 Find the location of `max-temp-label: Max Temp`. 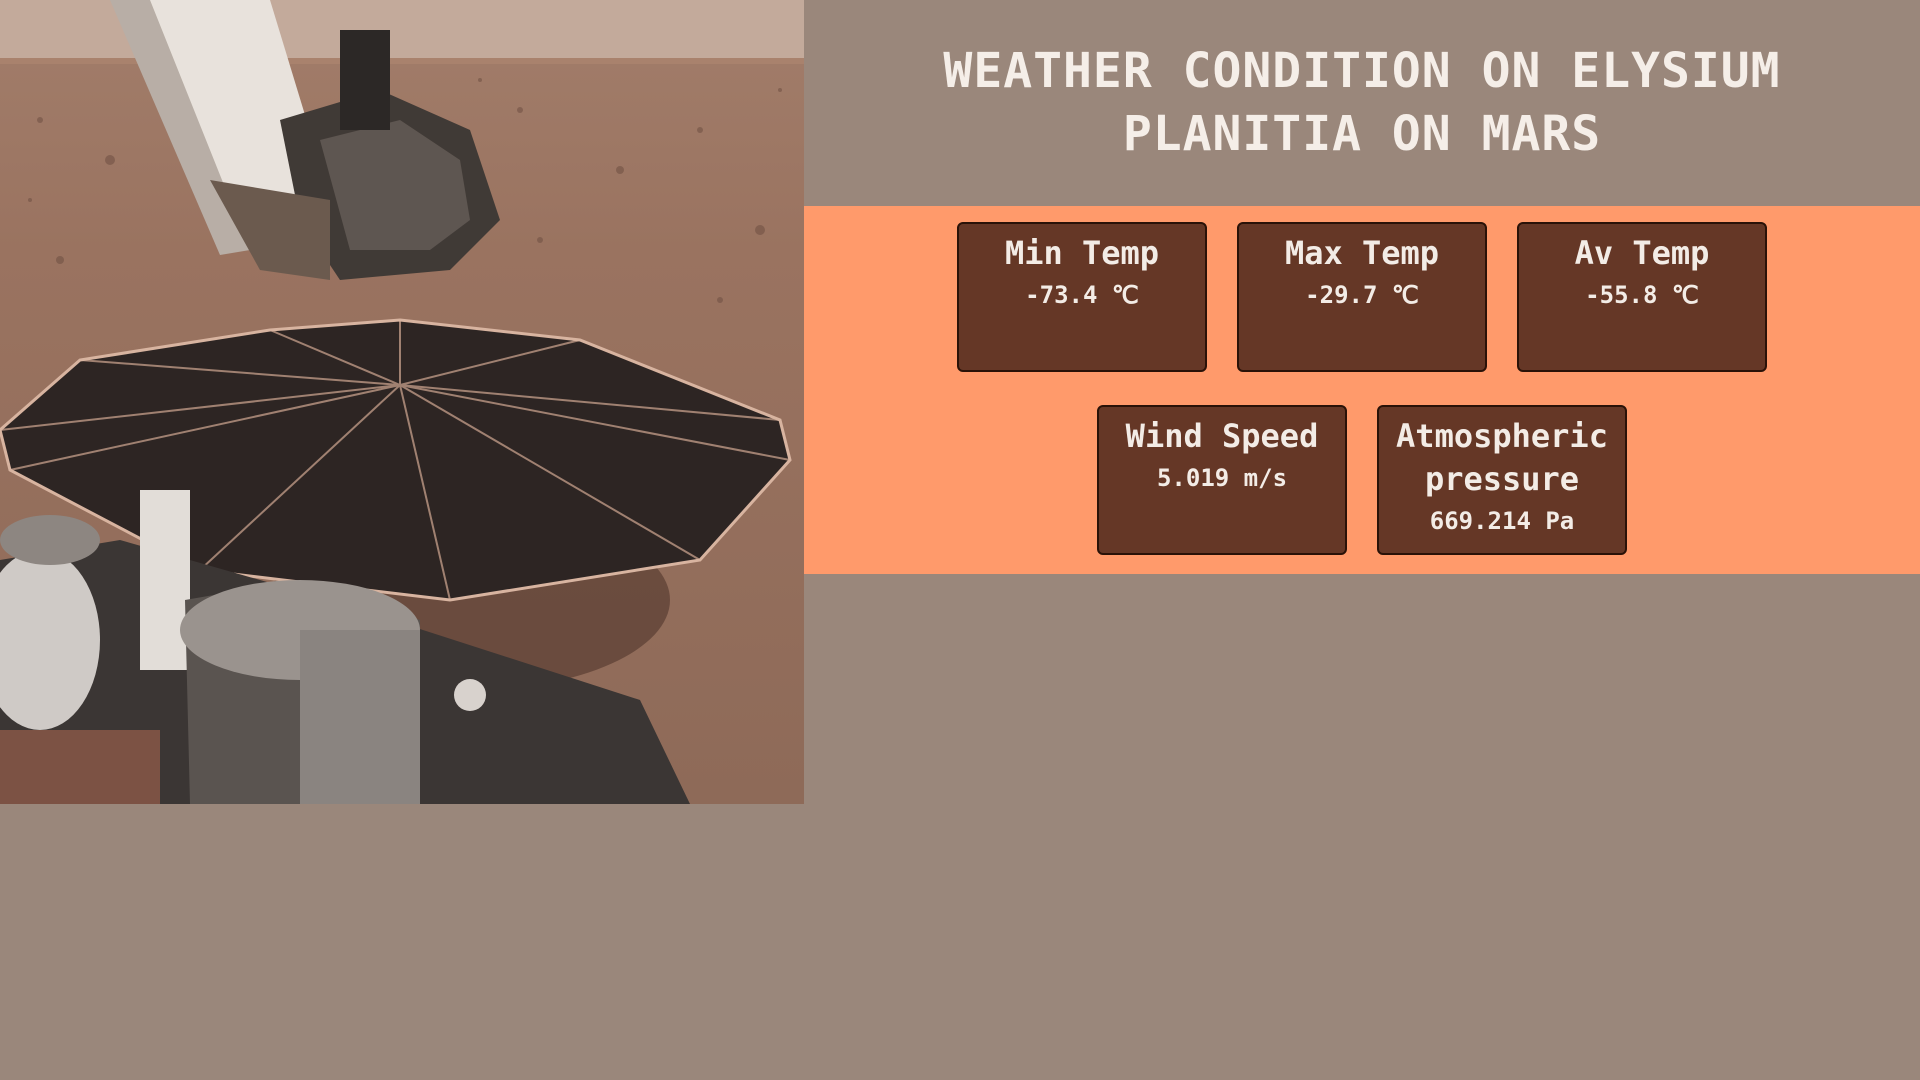

max-temp-label: Max Temp is located at coordinates (1362, 253).